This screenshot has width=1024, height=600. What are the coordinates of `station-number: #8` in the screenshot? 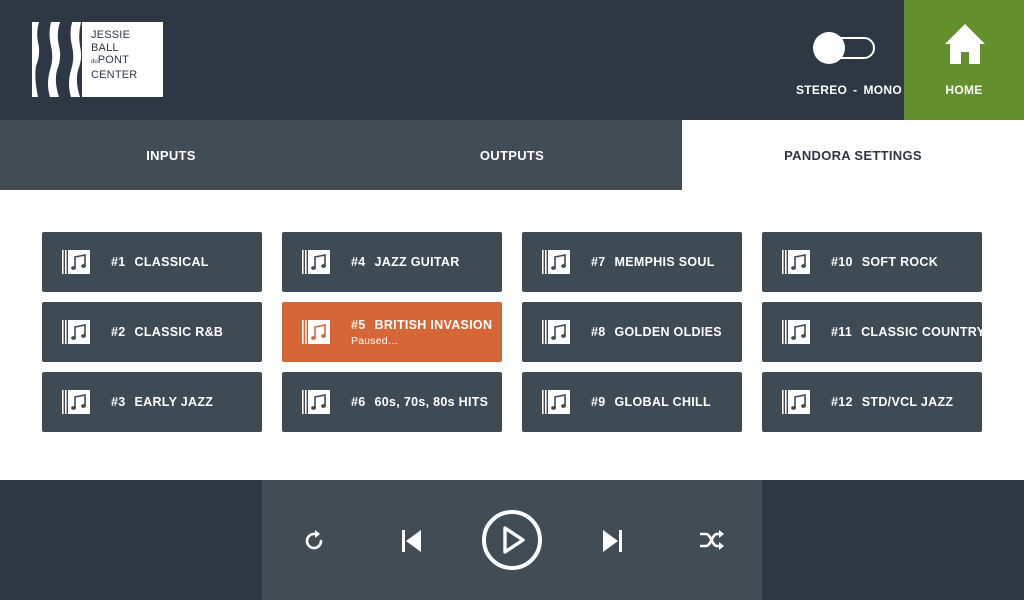 It's located at (598, 332).